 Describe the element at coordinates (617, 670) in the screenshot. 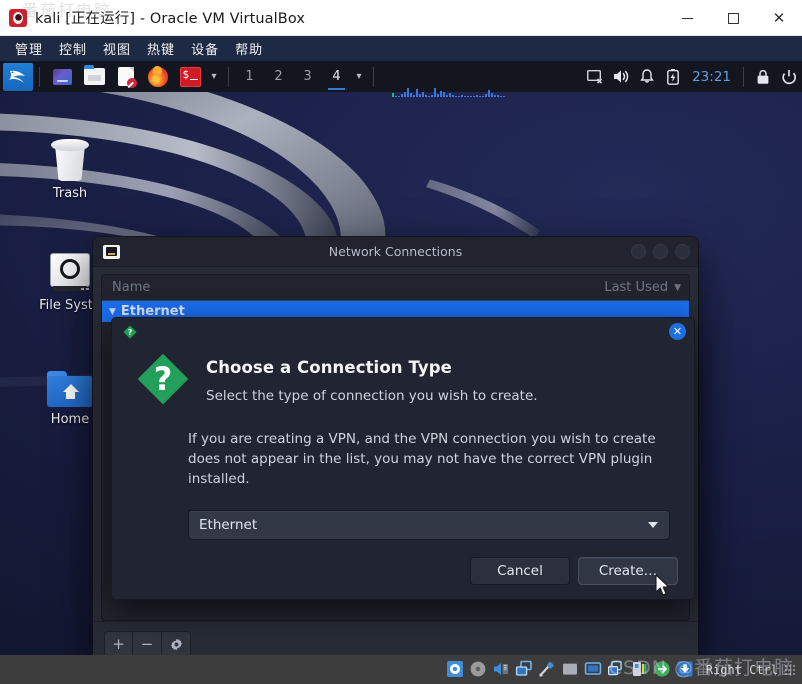

I see `recording-icon` at that location.